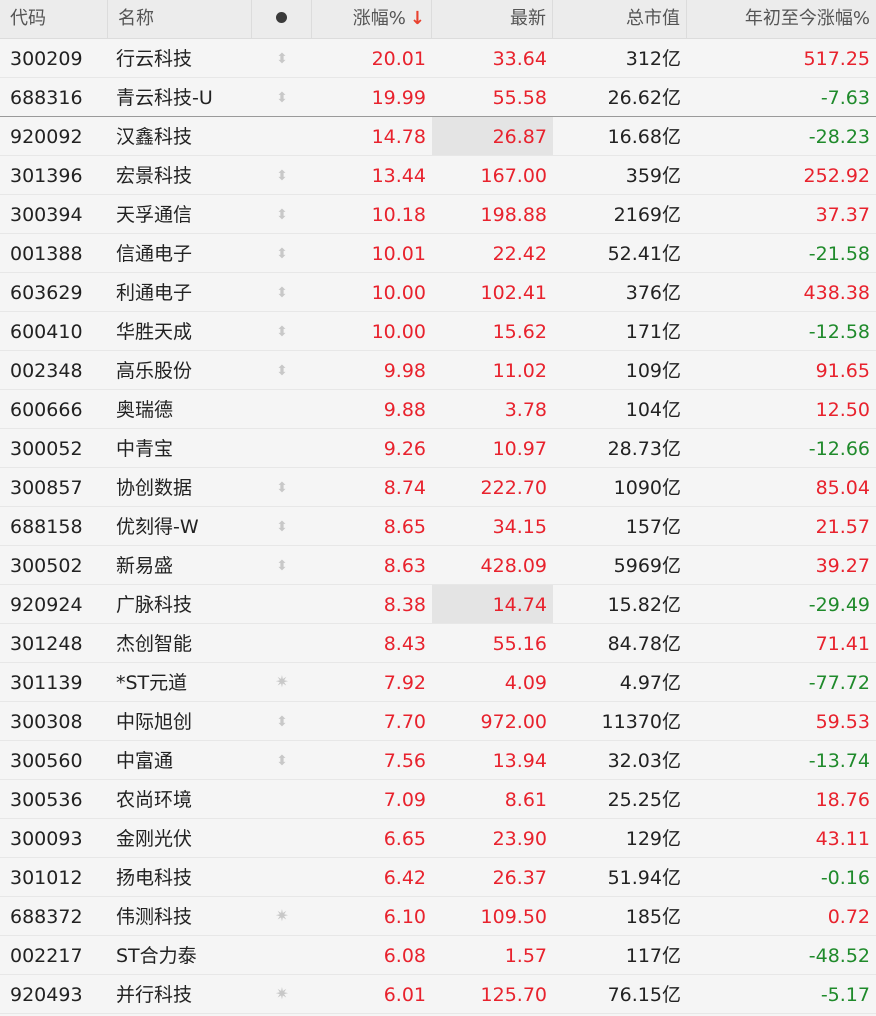 This screenshot has height=1016, width=876. I want to click on column-header-ytd-change: 年初至今涨幅%, so click(781, 19).